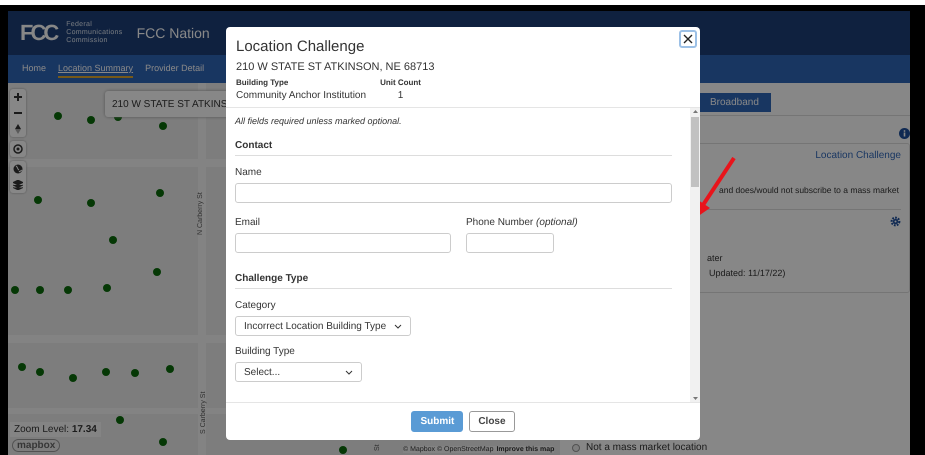 The height and width of the screenshot is (455, 925). I want to click on map-logo: mapbox, so click(36, 445).